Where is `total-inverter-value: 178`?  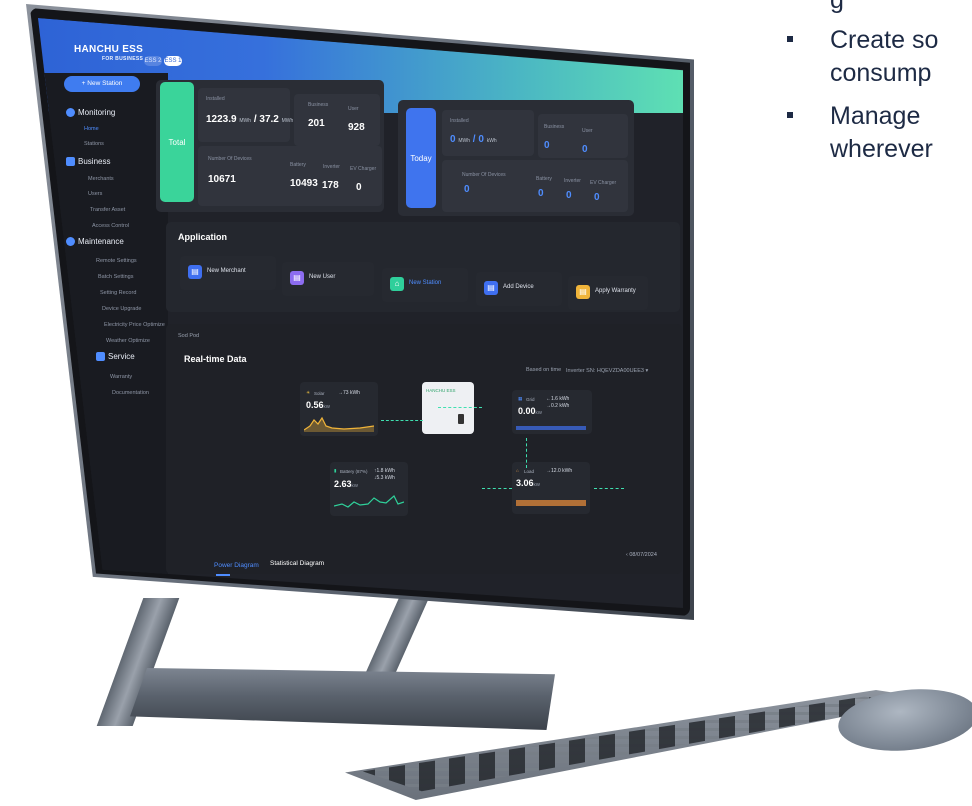 total-inverter-value: 178 is located at coordinates (330, 185).